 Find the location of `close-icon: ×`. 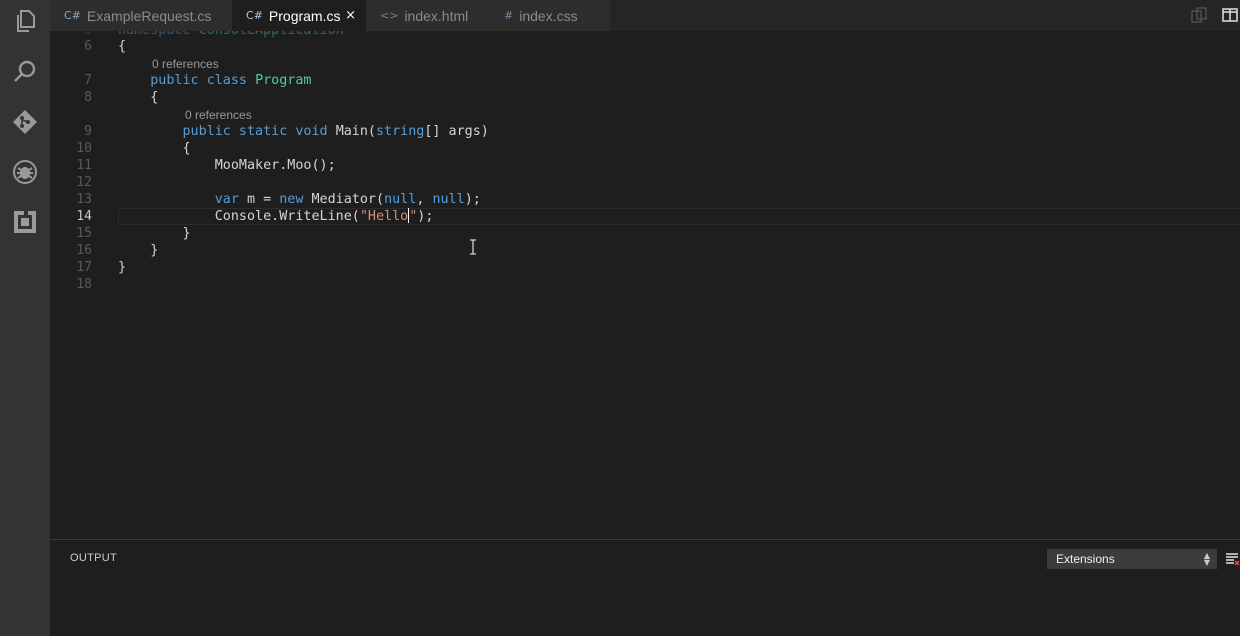

close-icon: × is located at coordinates (350, 15).